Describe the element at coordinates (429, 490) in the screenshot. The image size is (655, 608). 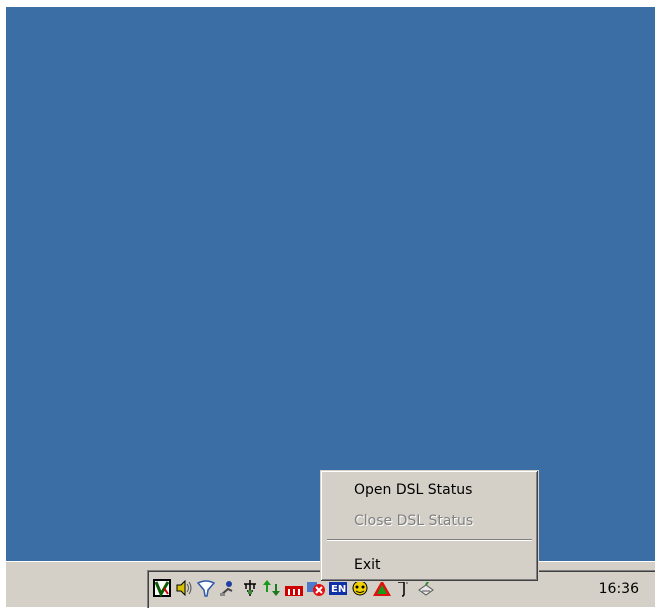
I see `open-dsl-status-menu-item: Open DSL Status` at that location.